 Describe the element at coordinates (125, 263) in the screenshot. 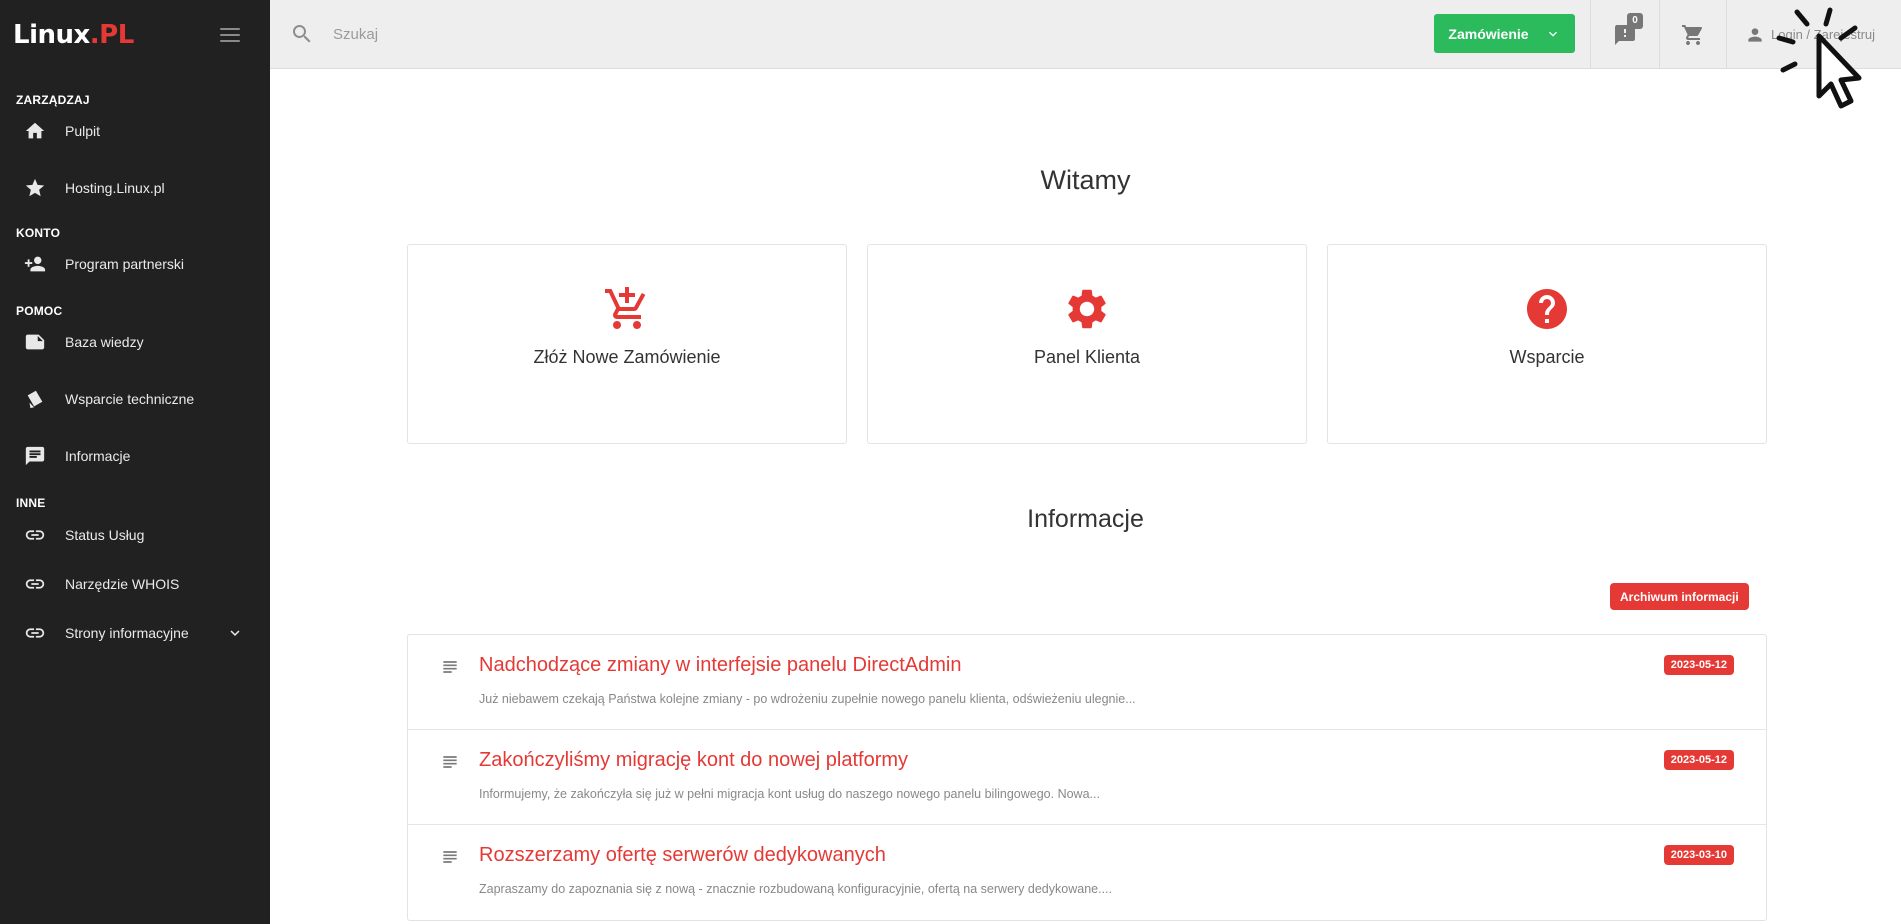

I see `sidebar-item-label: Program partnerski` at that location.